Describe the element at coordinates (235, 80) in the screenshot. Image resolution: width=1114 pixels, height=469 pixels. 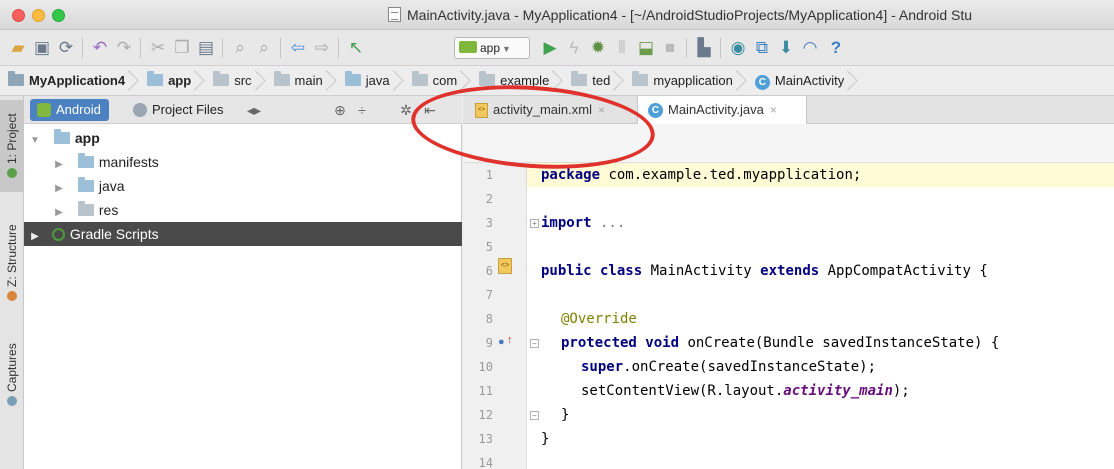
I see `breadcrumb-item: src` at that location.